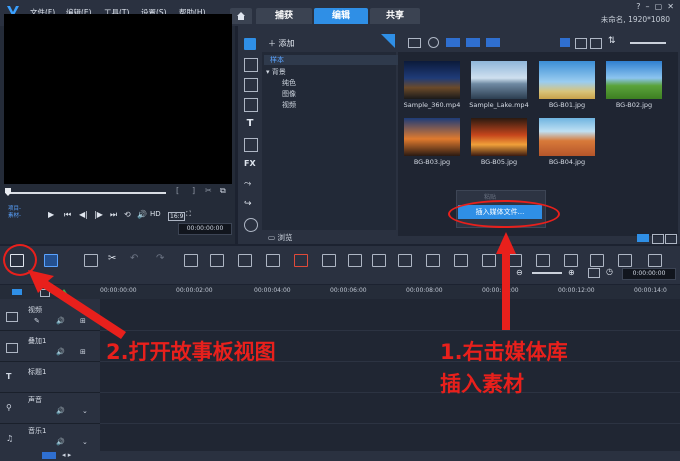 The height and width of the screenshot is (461, 680). I want to click on fit-icon, so click(191, 260).